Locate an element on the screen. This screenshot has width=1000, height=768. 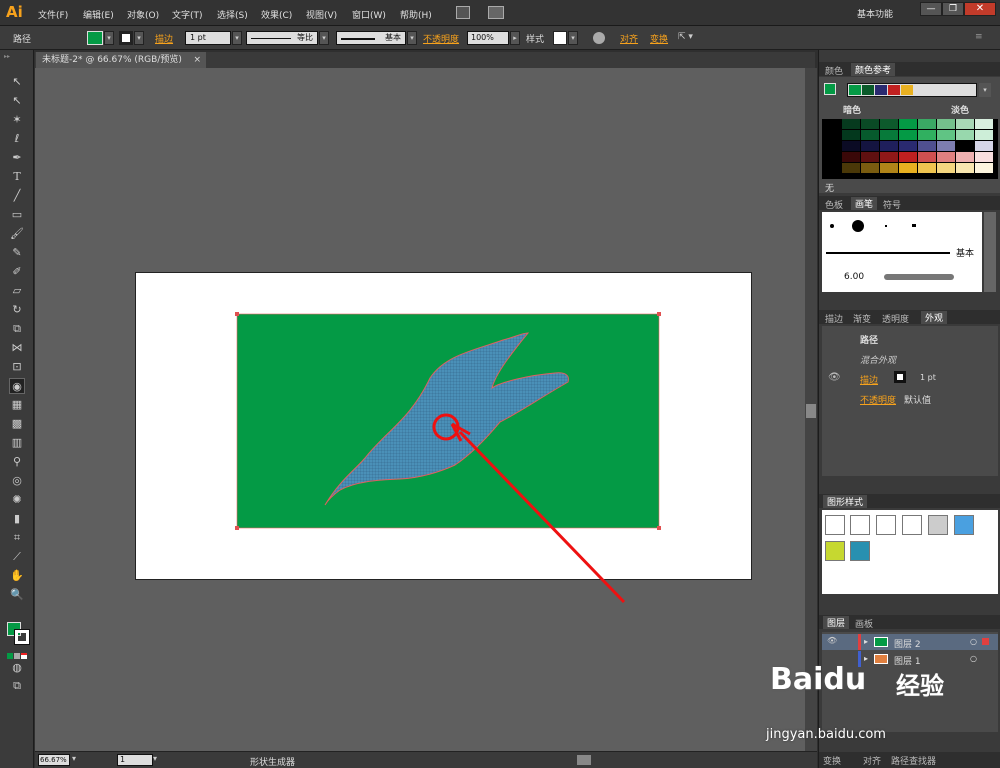
brush-size-label: 6.00 is located at coordinates (854, 277).